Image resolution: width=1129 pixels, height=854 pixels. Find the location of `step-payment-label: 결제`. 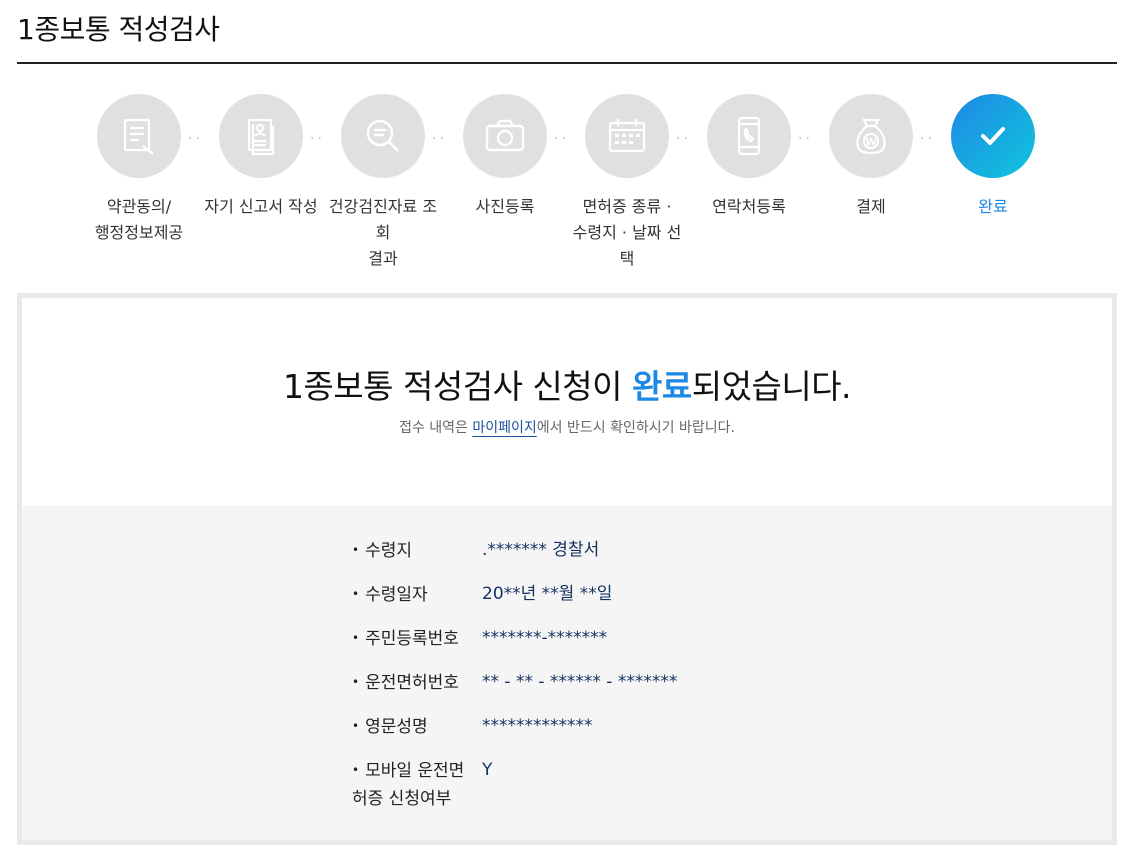

step-payment-label: 결제 is located at coordinates (871, 206).